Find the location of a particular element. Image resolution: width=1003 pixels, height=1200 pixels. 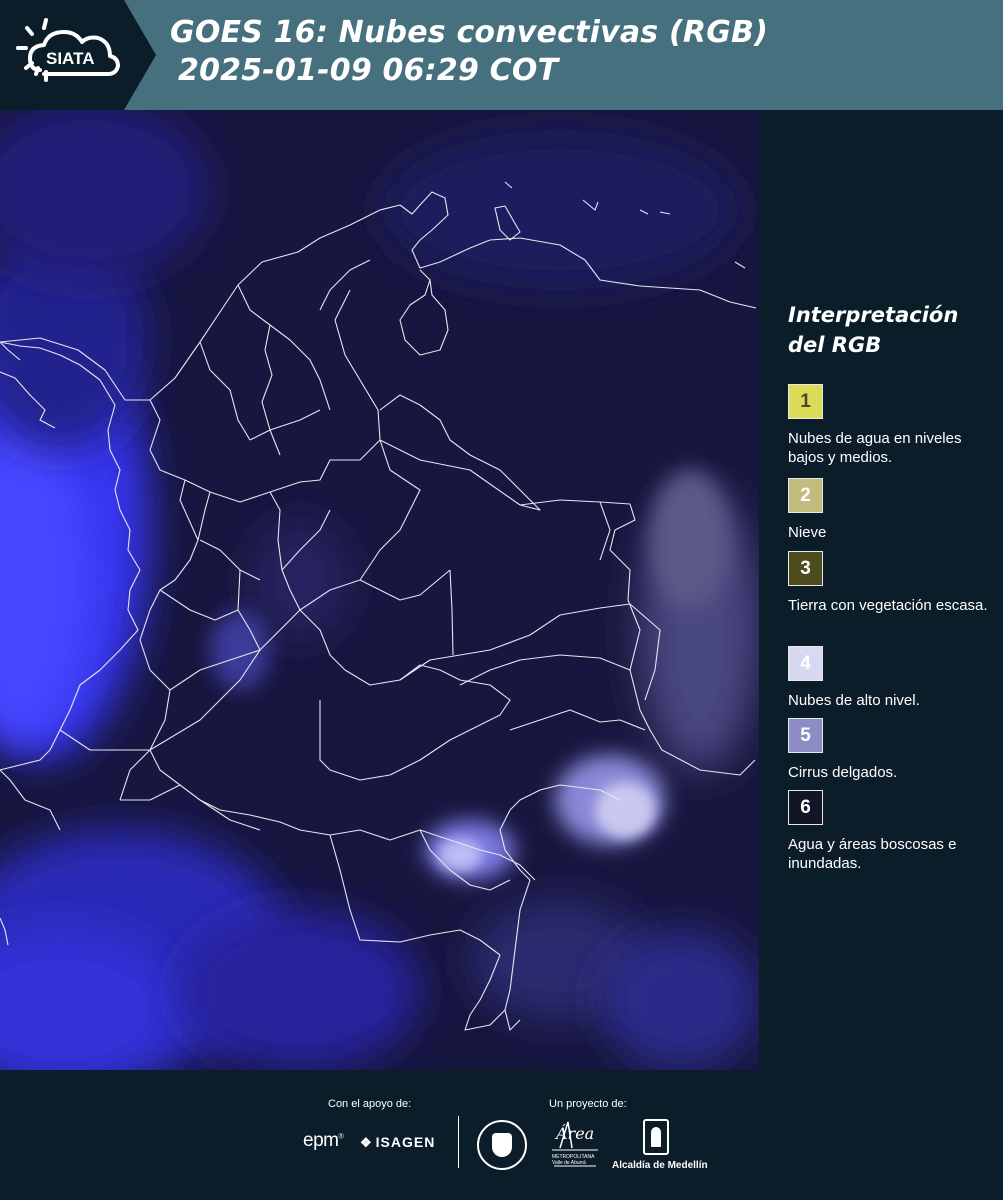

epm-logo: epm® is located at coordinates (323, 1140).